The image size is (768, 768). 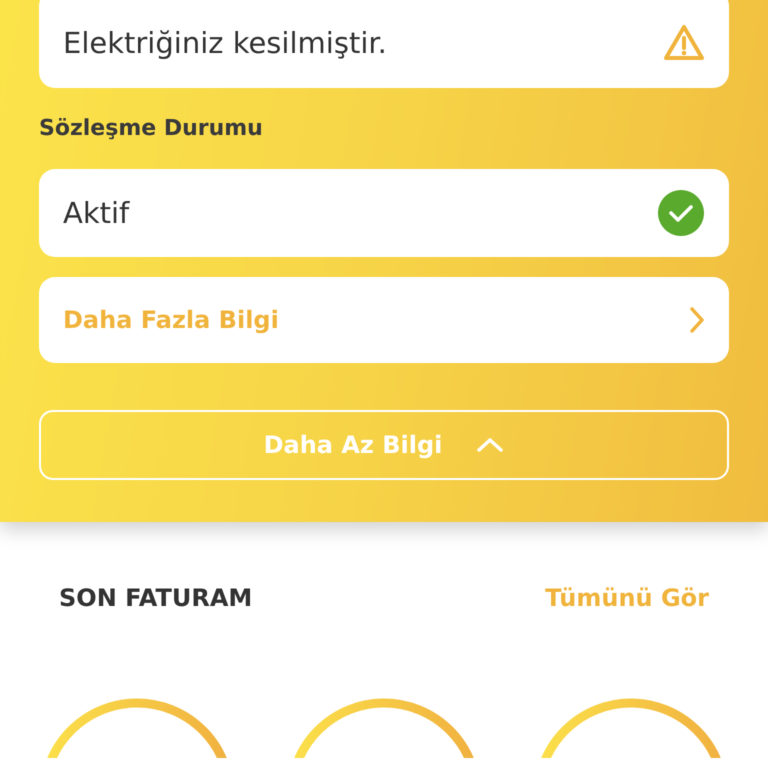 What do you see at coordinates (155, 598) in the screenshot?
I see `section-title: SON FATURAM` at bounding box center [155, 598].